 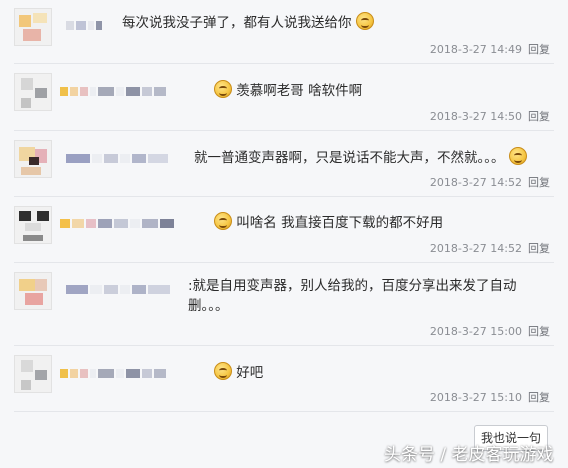 What do you see at coordinates (360, 157) in the screenshot?
I see `comment-text: 就一普通变声器啊，只是说话不能大声，不然就。。。` at bounding box center [360, 157].